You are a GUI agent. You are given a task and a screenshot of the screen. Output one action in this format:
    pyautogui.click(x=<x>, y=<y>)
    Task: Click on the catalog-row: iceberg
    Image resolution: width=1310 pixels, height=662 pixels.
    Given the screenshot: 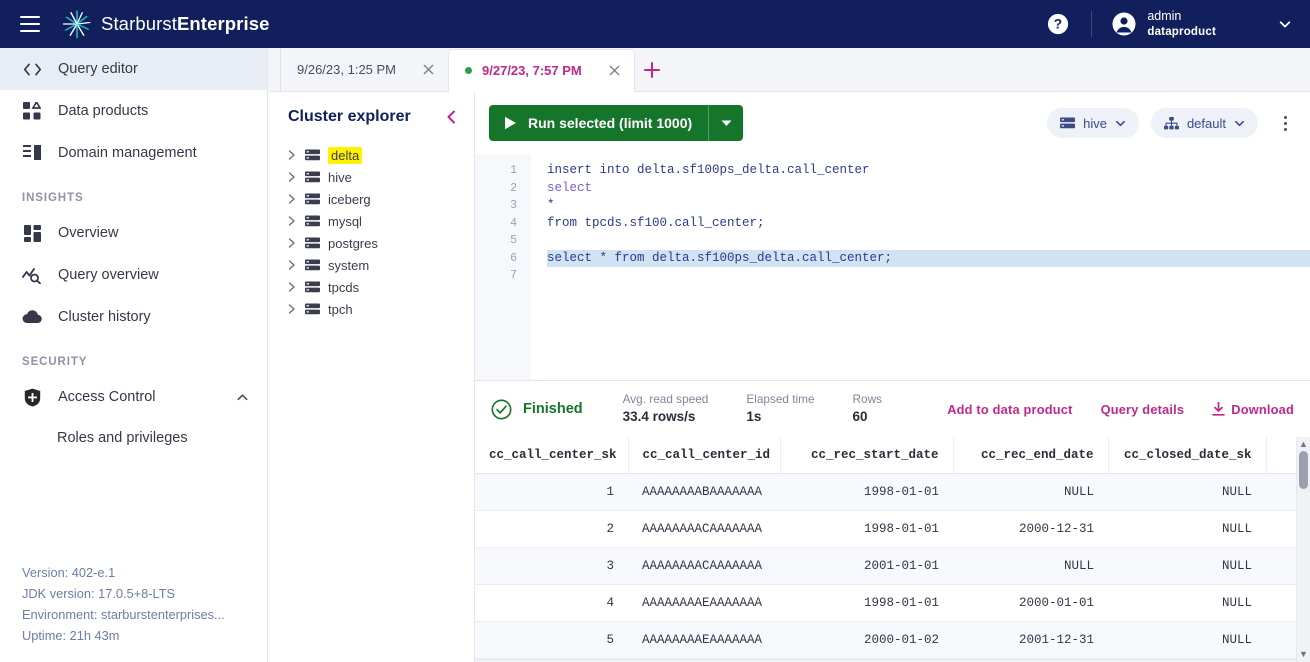 What is the action you would take?
    pyautogui.click(x=371, y=199)
    